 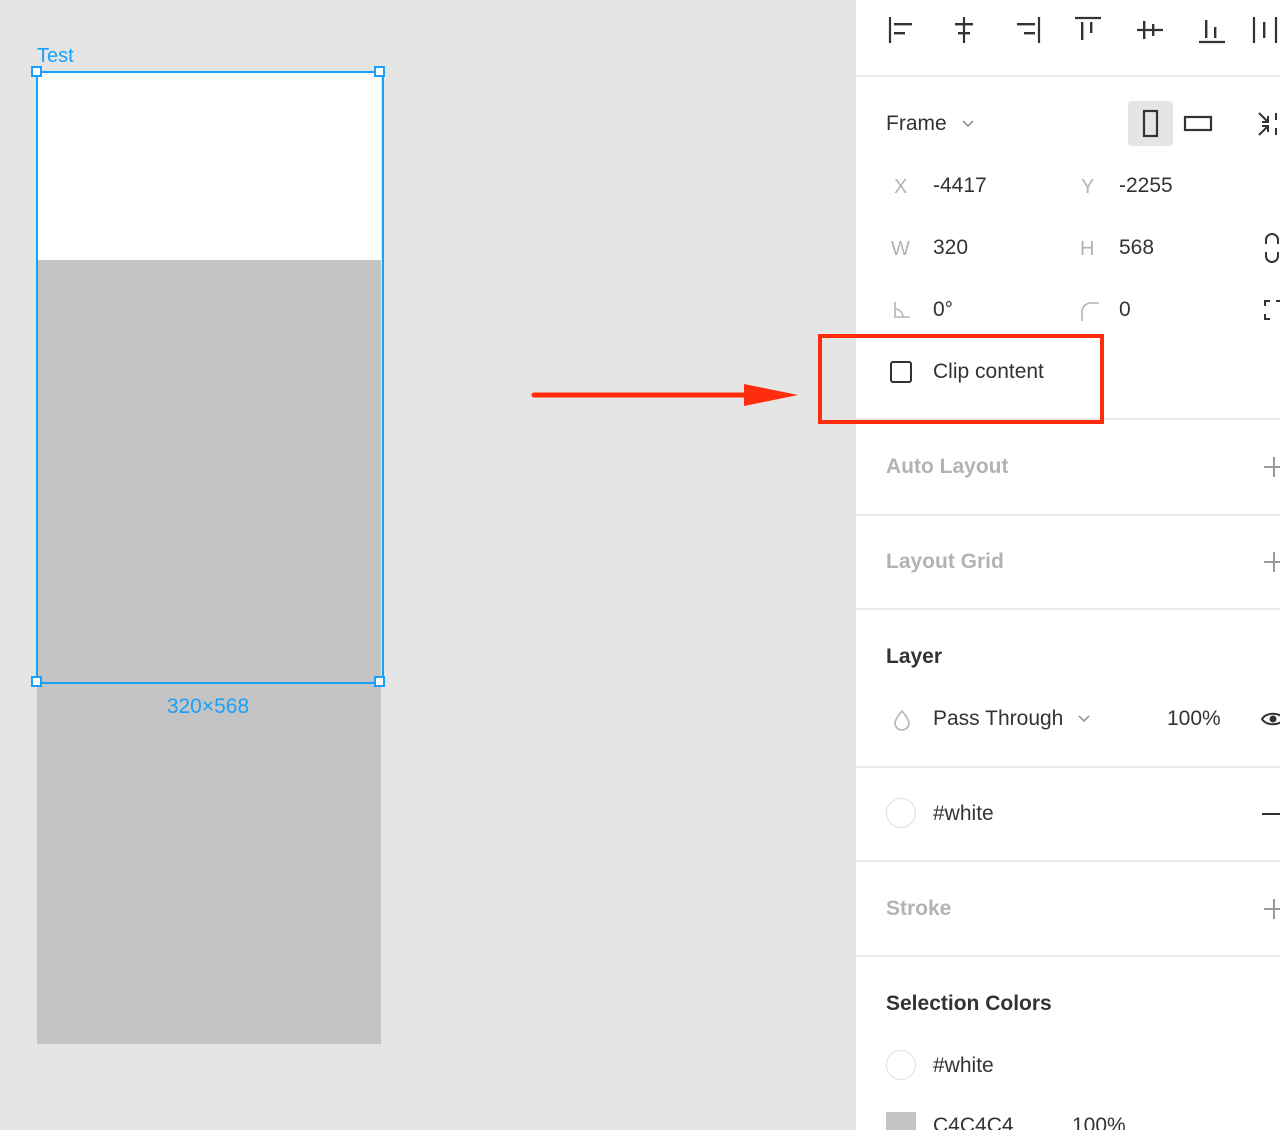 I want to click on landscape-orientation-button, so click(x=1200, y=123).